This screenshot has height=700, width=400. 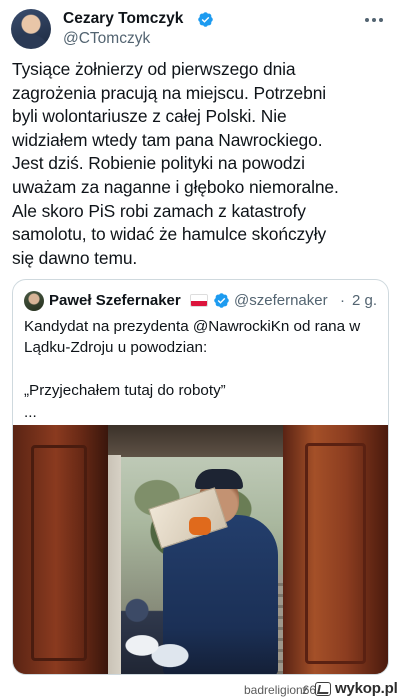 What do you see at coordinates (106, 39) in the screenshot?
I see `author-handle: @CTomczyk` at bounding box center [106, 39].